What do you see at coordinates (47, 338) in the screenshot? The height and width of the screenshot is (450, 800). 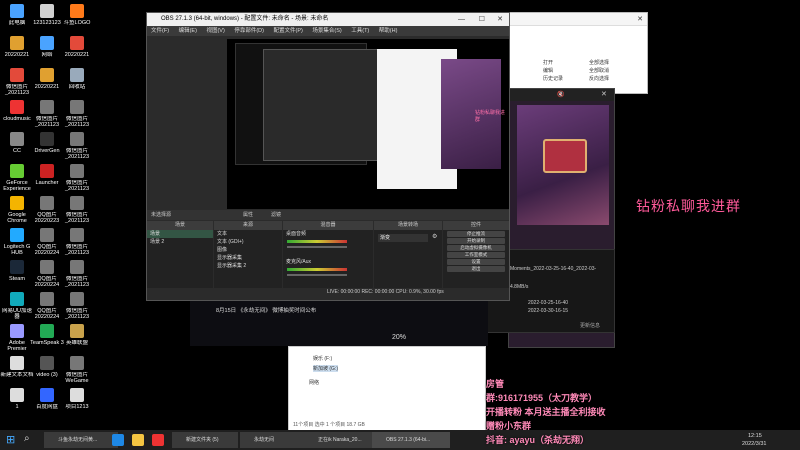 I see `desktop-shortcut: TeamSpeak 3` at bounding box center [47, 338].